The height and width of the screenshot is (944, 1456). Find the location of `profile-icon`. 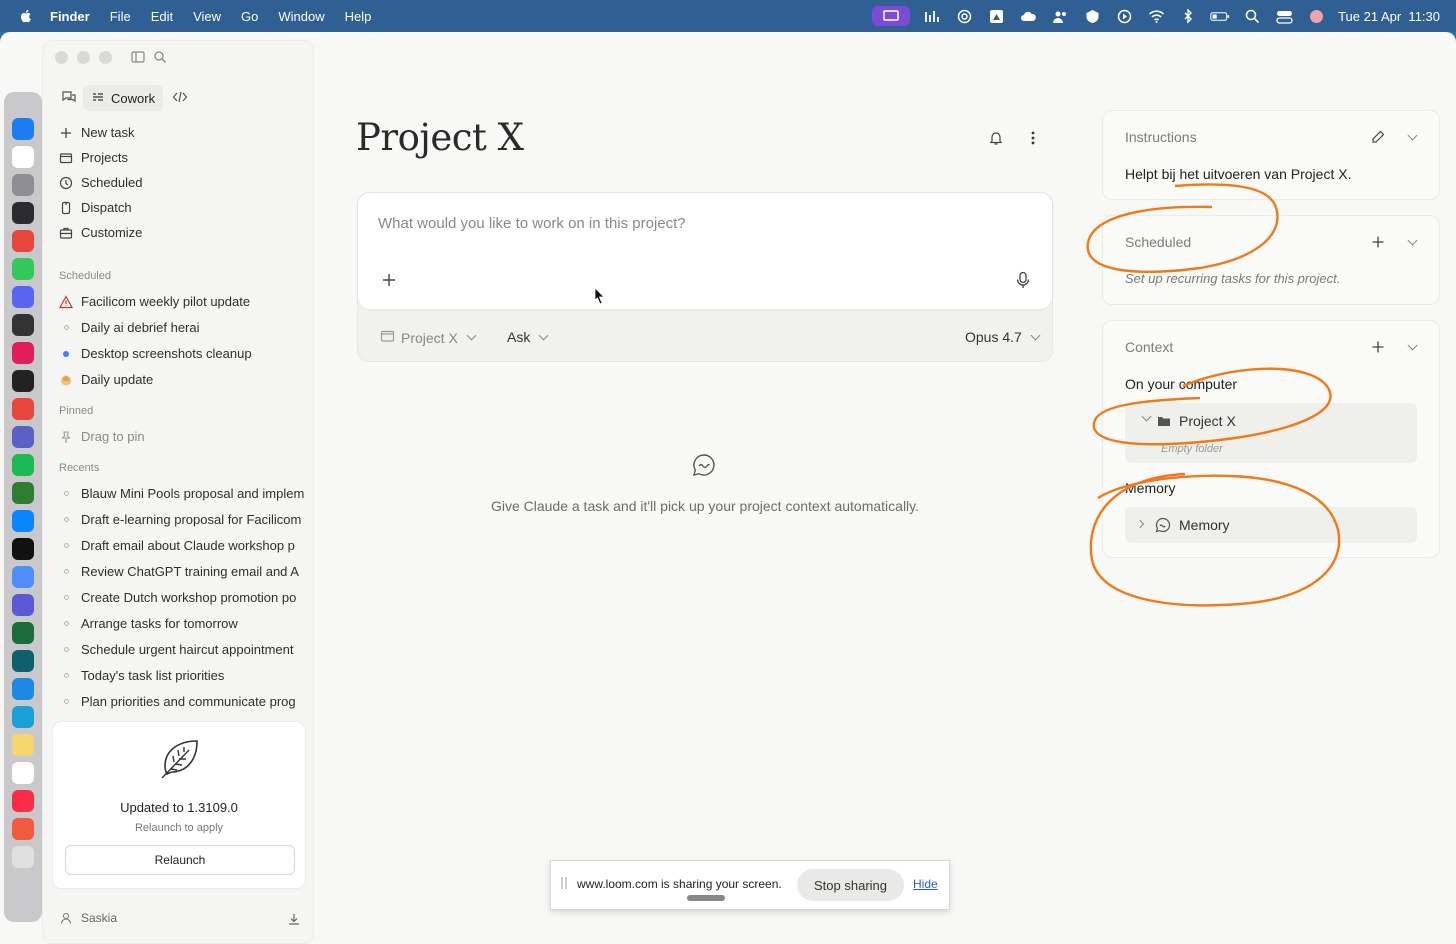

profile-icon is located at coordinates (1316, 16).